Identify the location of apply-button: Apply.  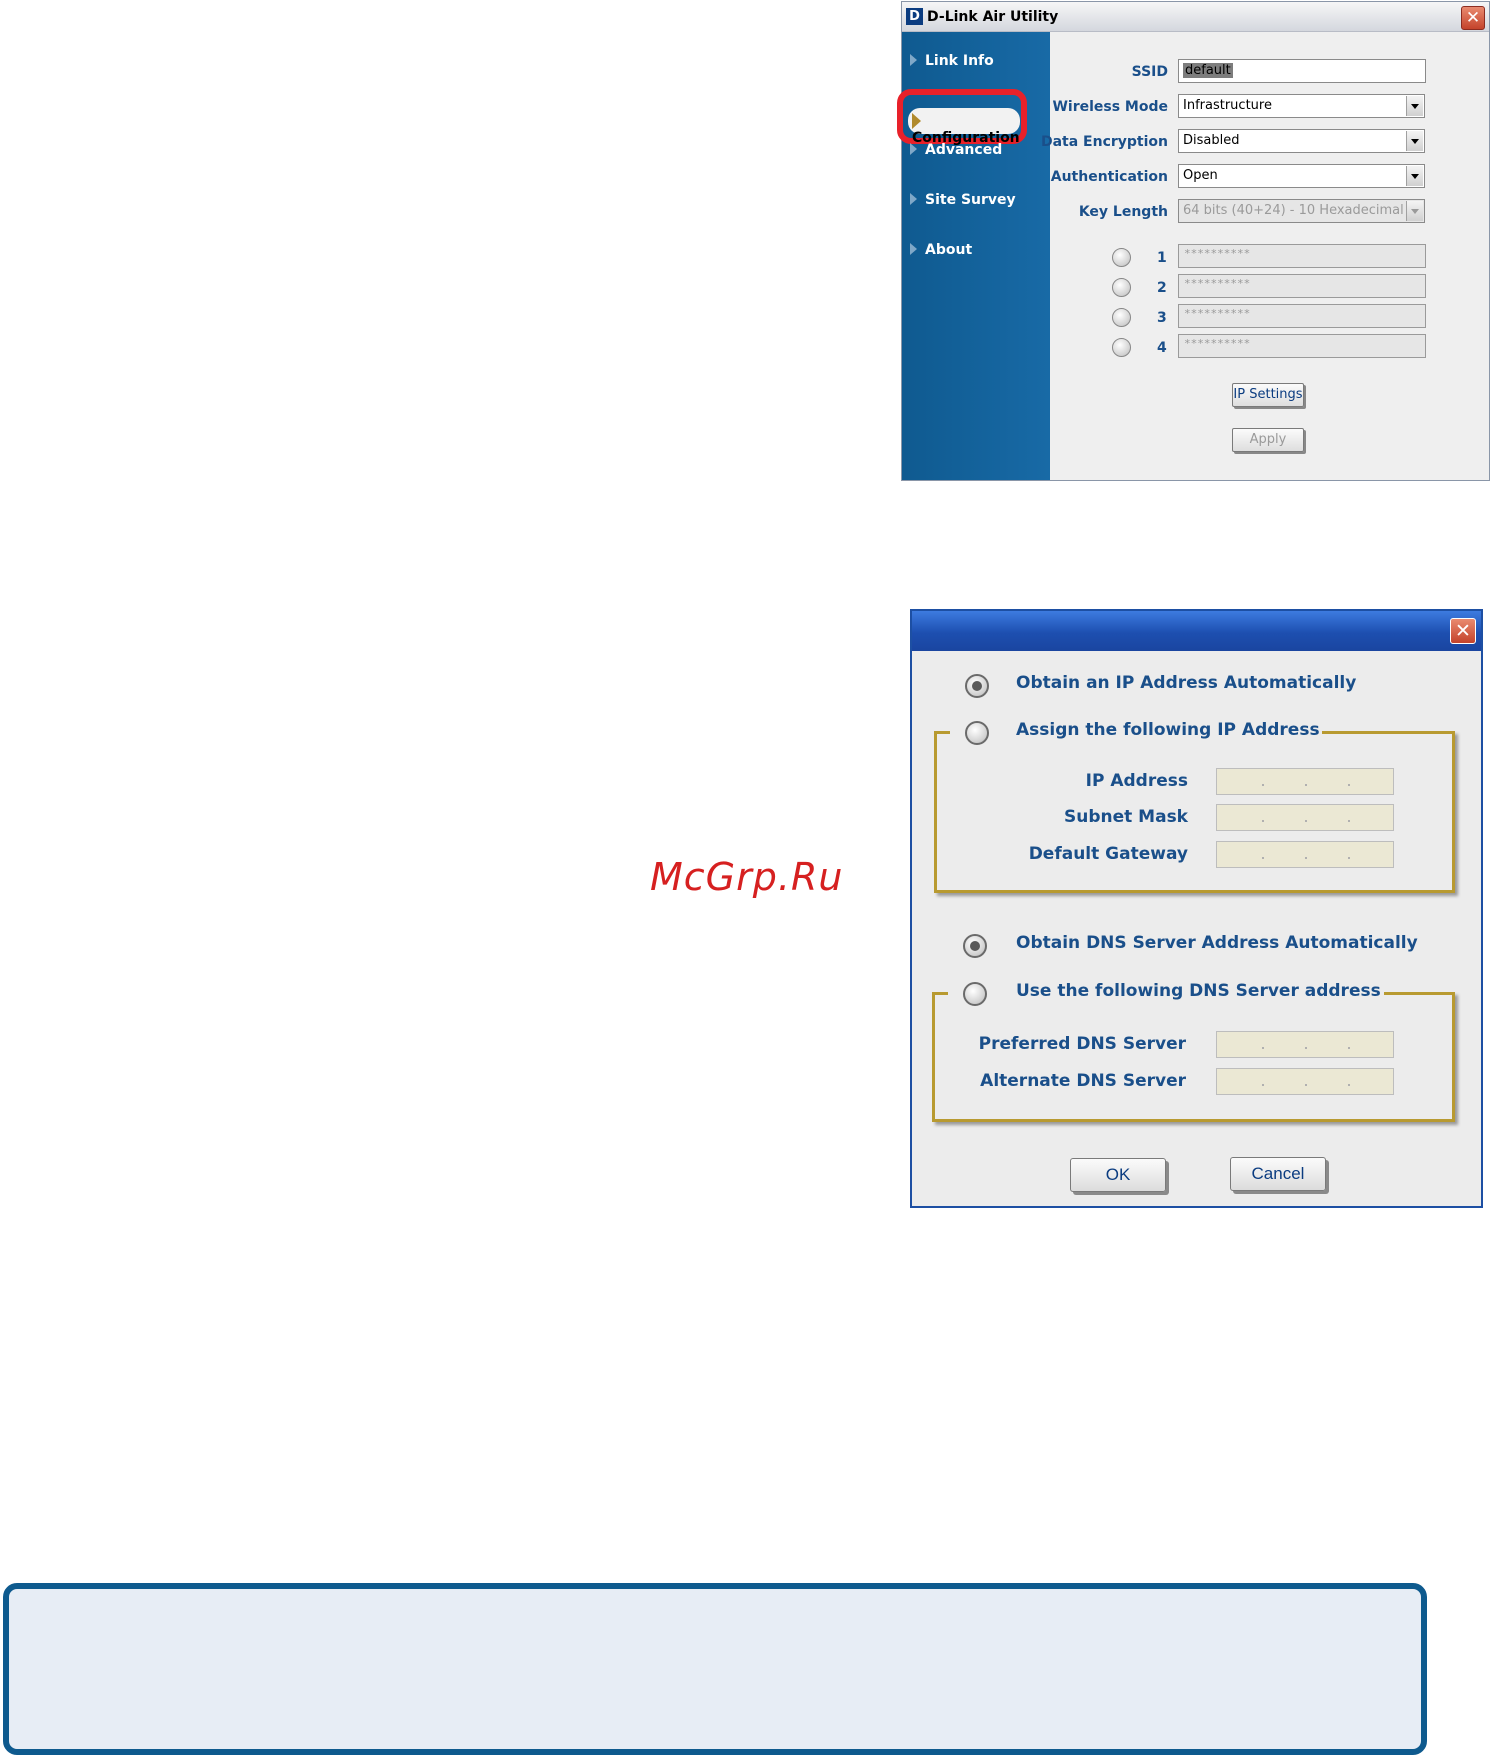
(1268, 440).